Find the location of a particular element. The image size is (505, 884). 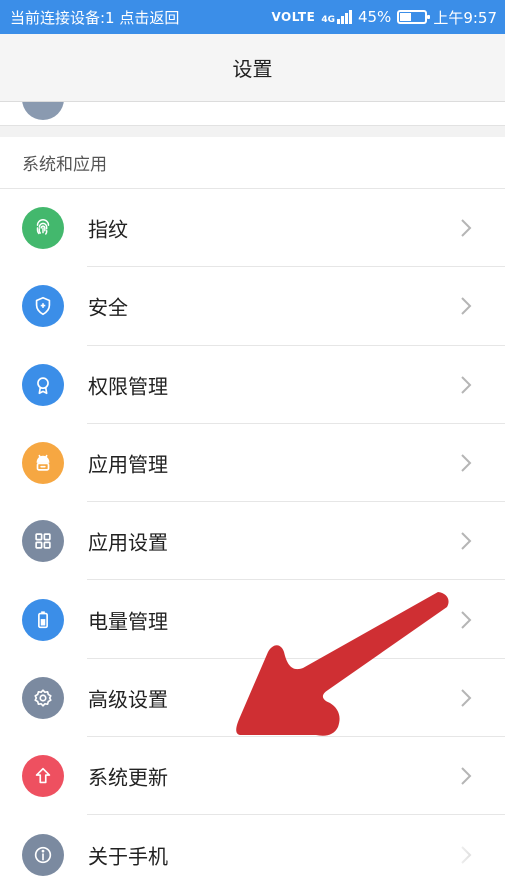

page-title: 设置 is located at coordinates (252, 69).